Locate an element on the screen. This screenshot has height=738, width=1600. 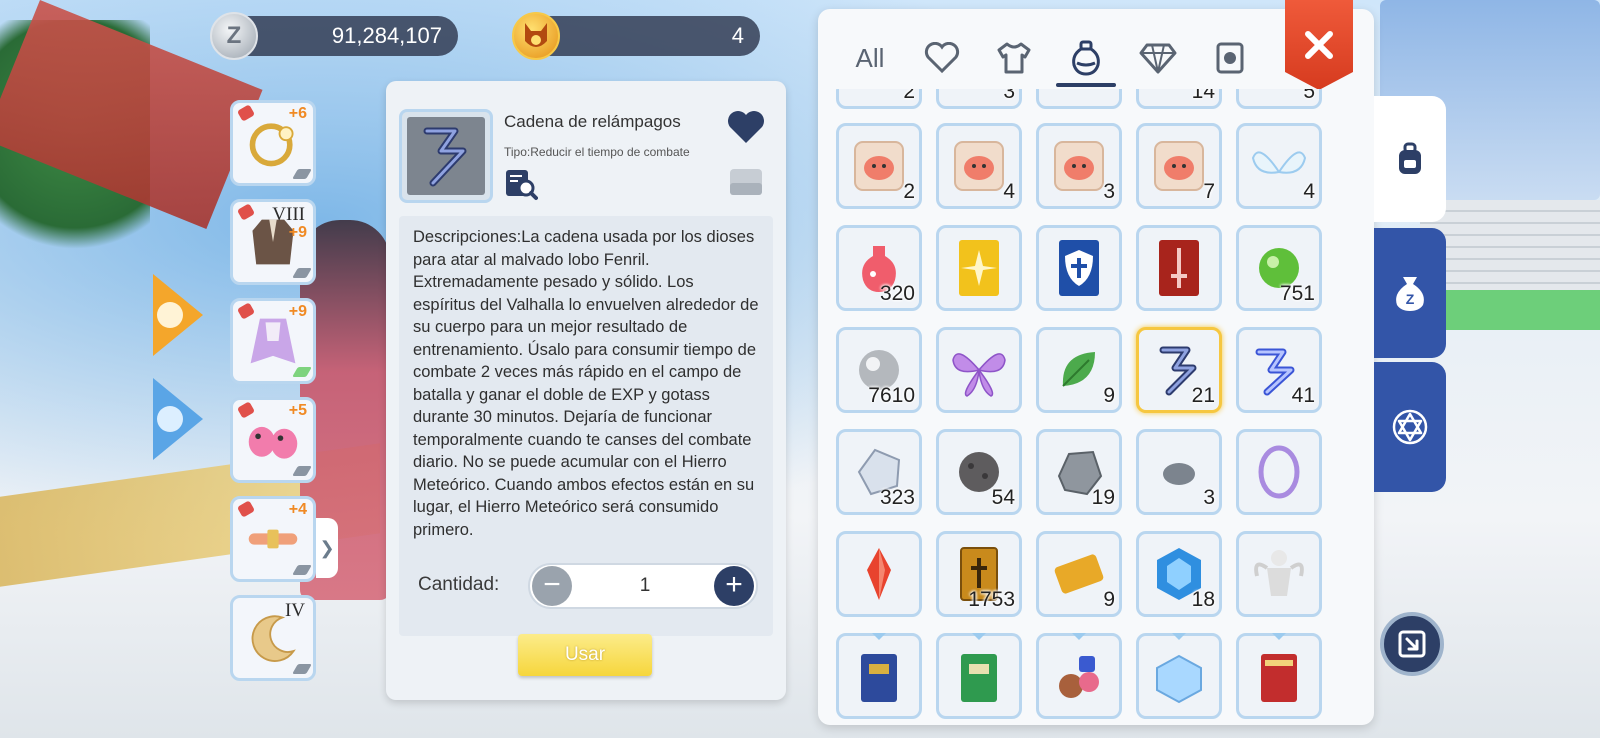
quantity-value: 1 is located at coordinates (645, 586).